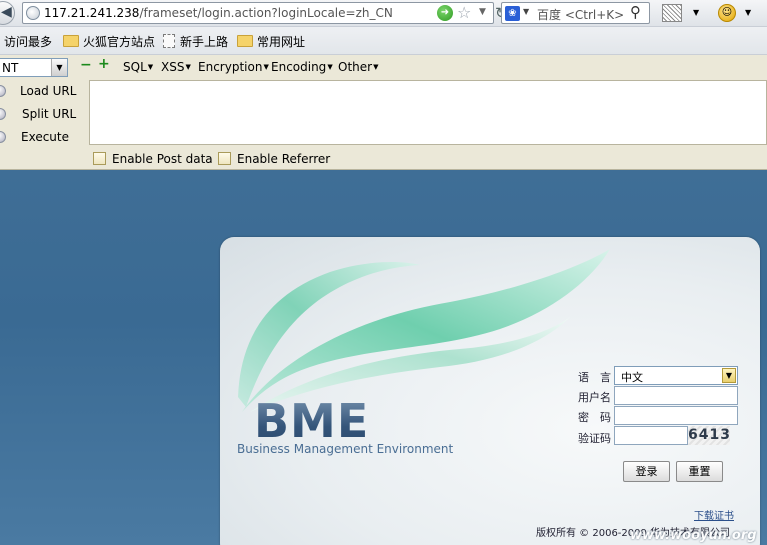 This screenshot has height=545, width=767. What do you see at coordinates (676, 395) in the screenshot?
I see `username-field` at bounding box center [676, 395].